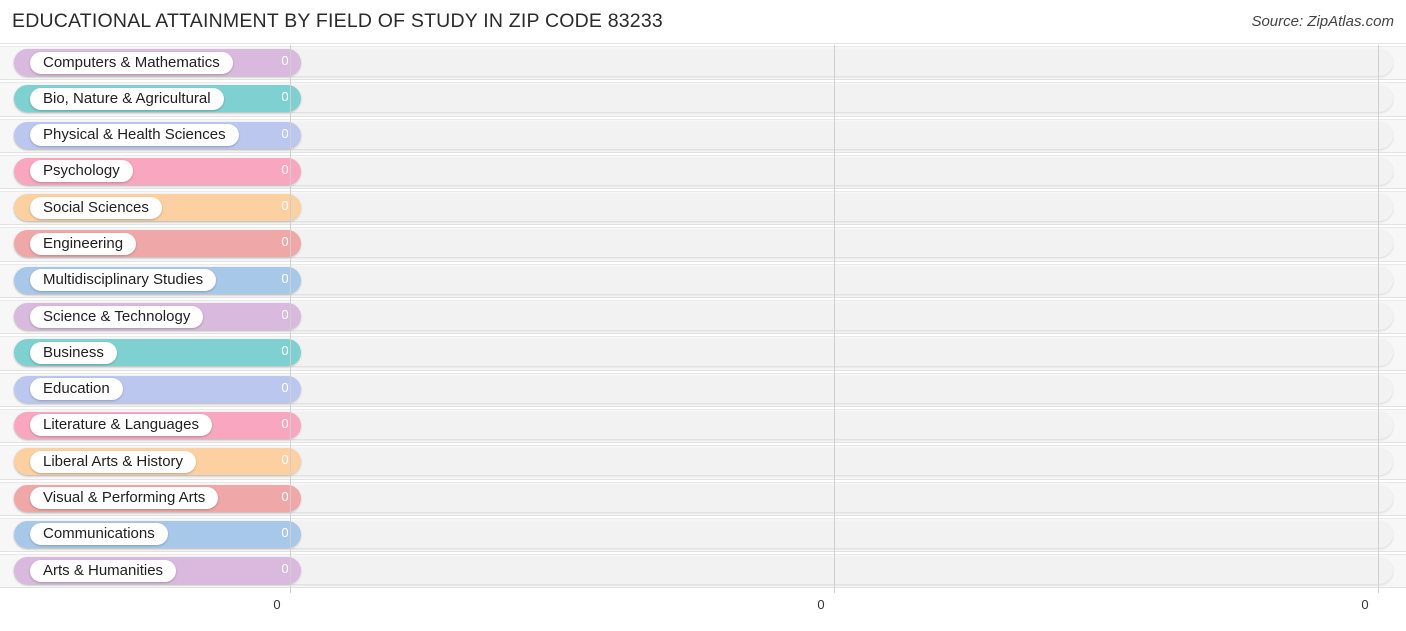  Describe the element at coordinates (703, 172) in the screenshot. I see `table-row: Psychology 0` at that location.